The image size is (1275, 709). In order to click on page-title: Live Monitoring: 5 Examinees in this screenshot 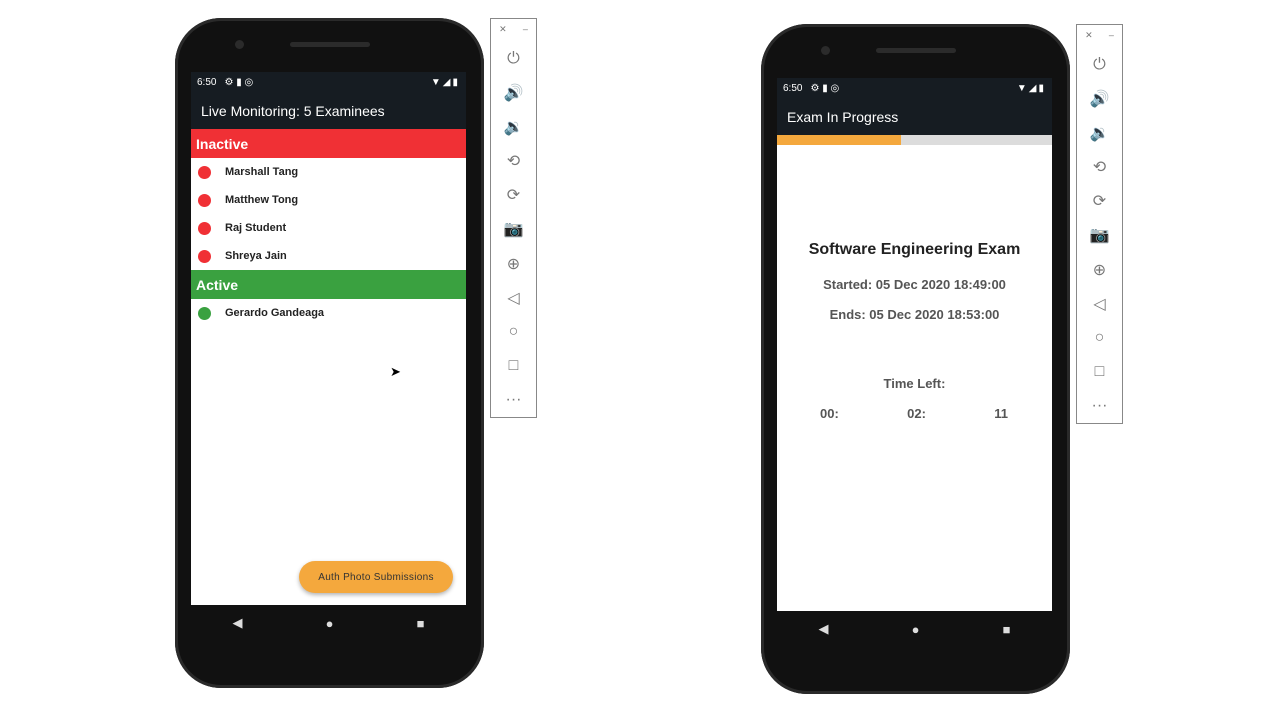, I will do `click(328, 110)`.